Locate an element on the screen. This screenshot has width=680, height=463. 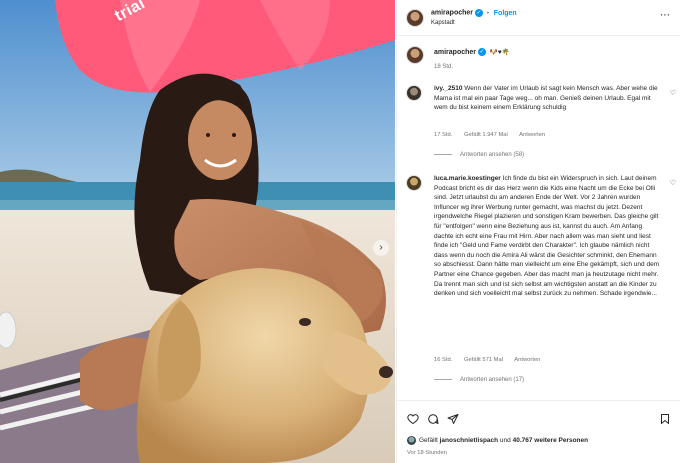
post-timestamp: Vor 18 Stunden is located at coordinates (427, 453).